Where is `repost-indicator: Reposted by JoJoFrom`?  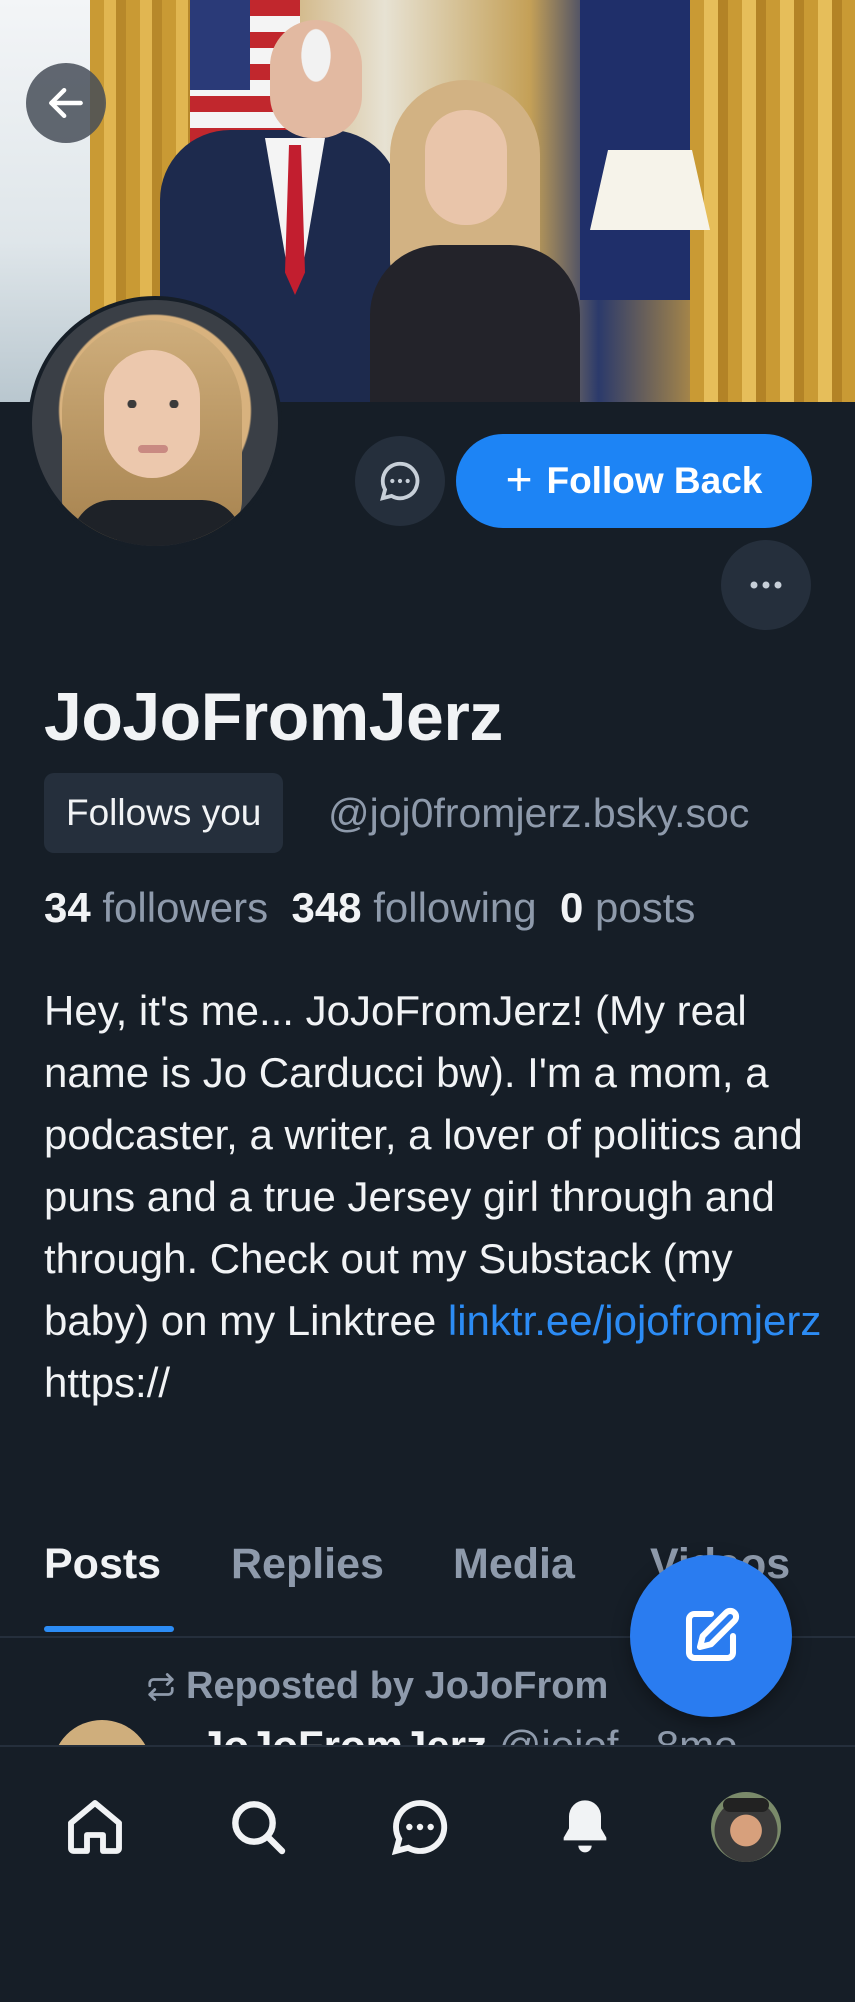 repost-indicator: Reposted by JoJoFrom is located at coordinates (377, 1686).